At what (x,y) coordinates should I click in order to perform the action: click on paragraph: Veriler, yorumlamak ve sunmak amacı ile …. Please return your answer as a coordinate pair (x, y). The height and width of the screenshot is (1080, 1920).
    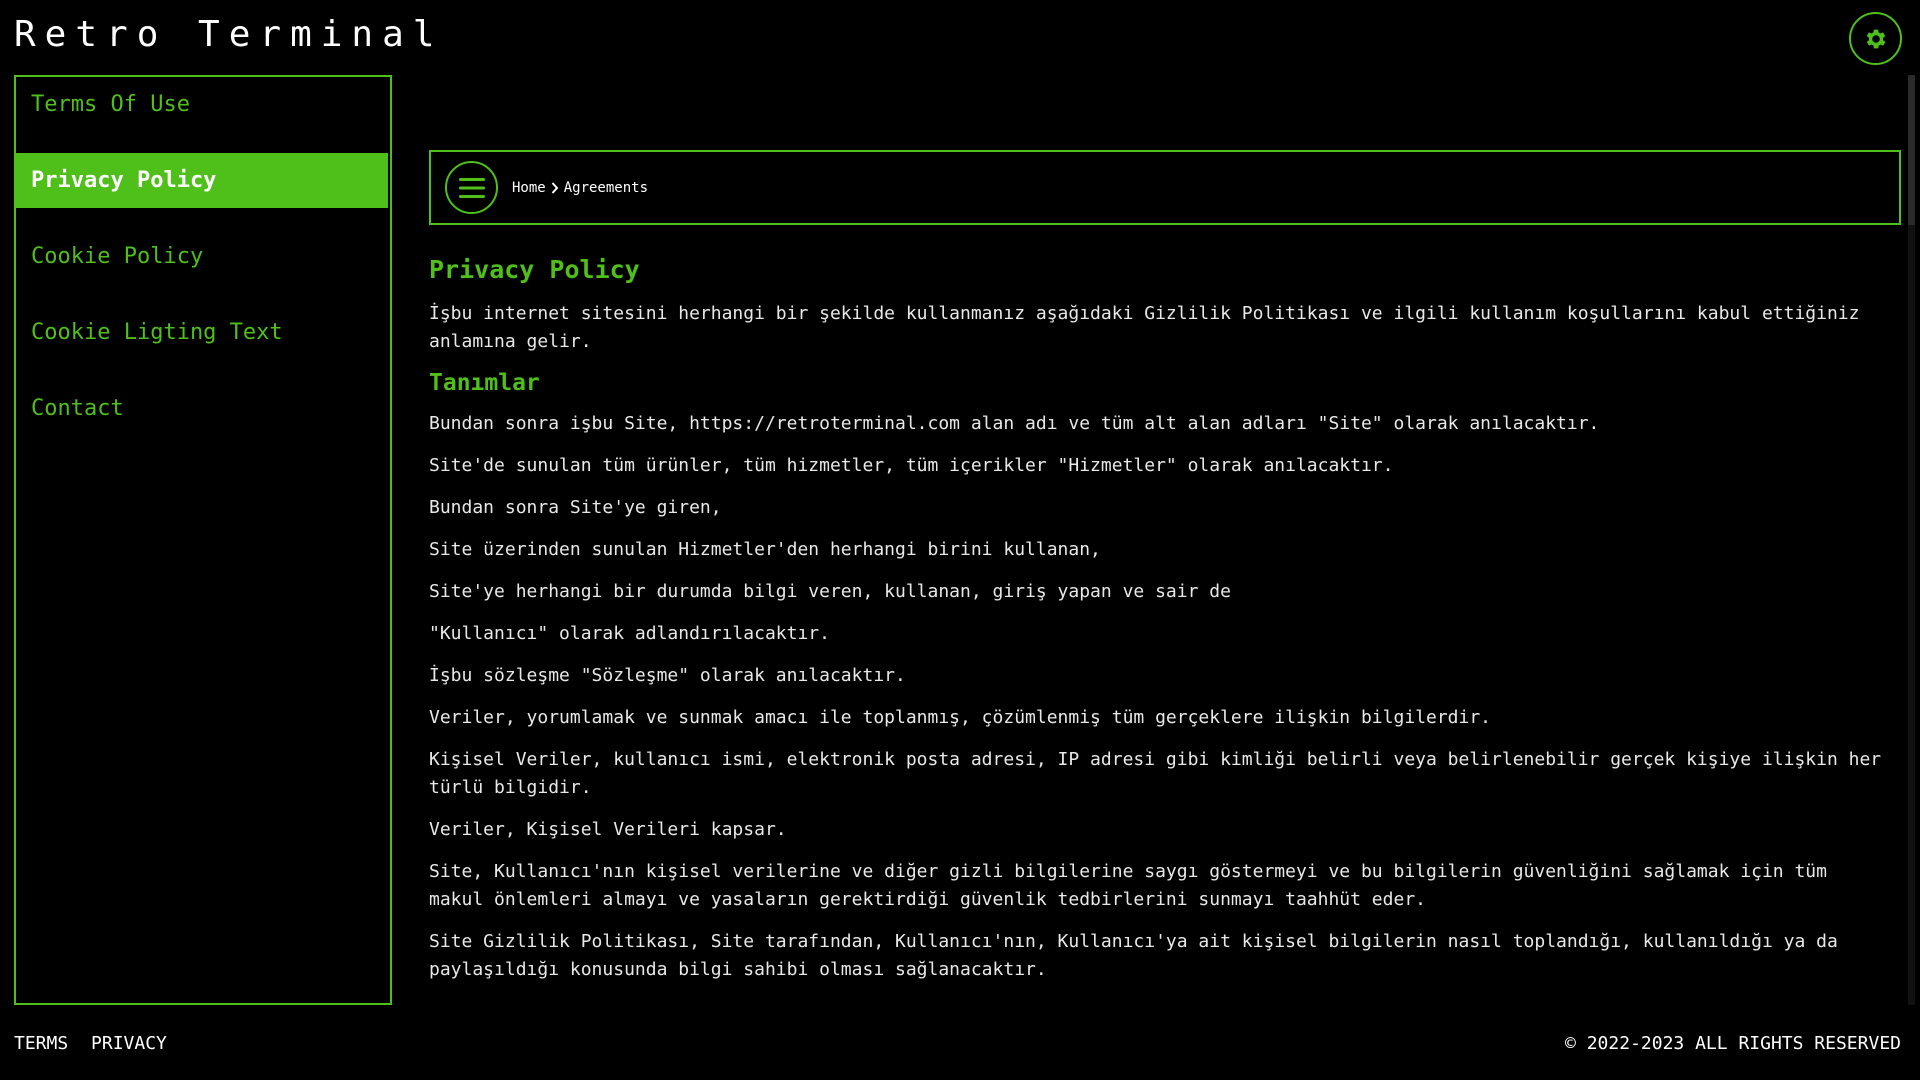
    Looking at the image, I should click on (960, 717).